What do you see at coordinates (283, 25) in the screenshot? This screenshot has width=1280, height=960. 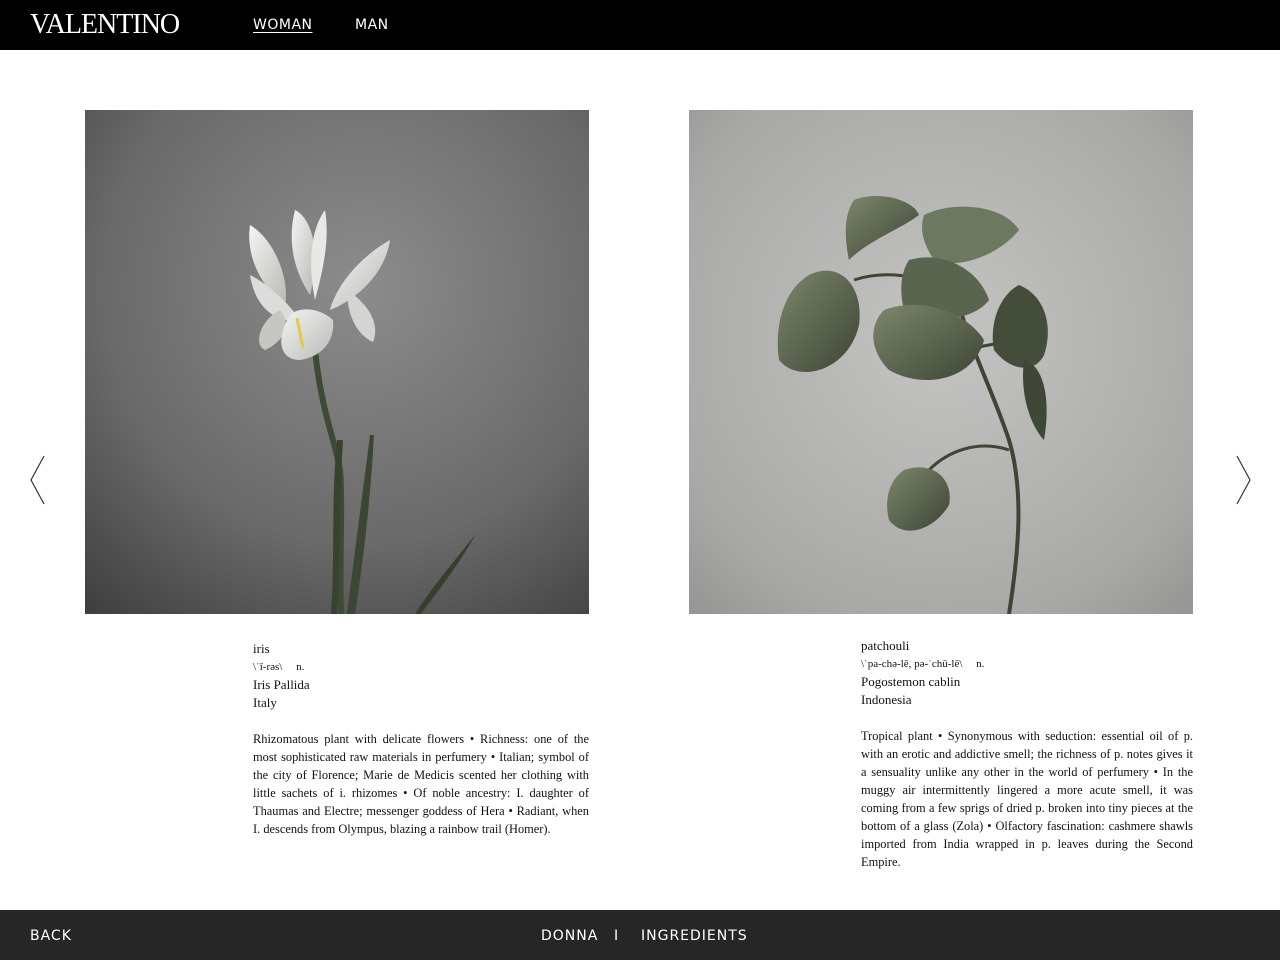 I see `nav-woman-link: WOMAN` at bounding box center [283, 25].